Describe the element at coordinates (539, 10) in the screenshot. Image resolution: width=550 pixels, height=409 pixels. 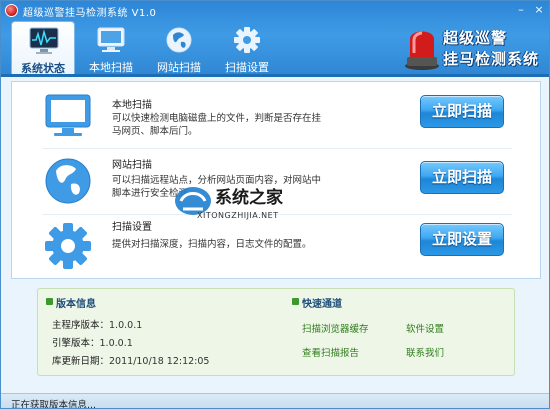
I see `close-button: ×` at that location.